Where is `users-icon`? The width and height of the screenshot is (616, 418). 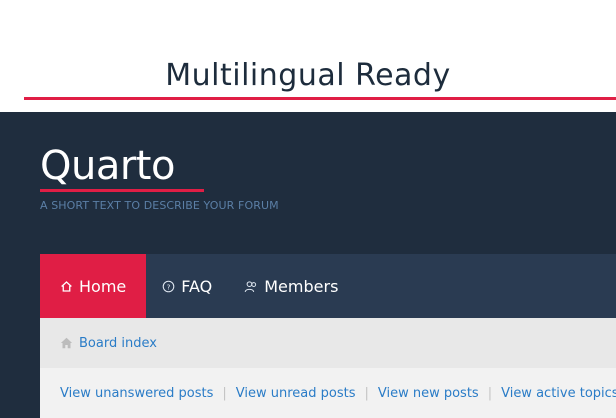 users-icon is located at coordinates (251, 286).